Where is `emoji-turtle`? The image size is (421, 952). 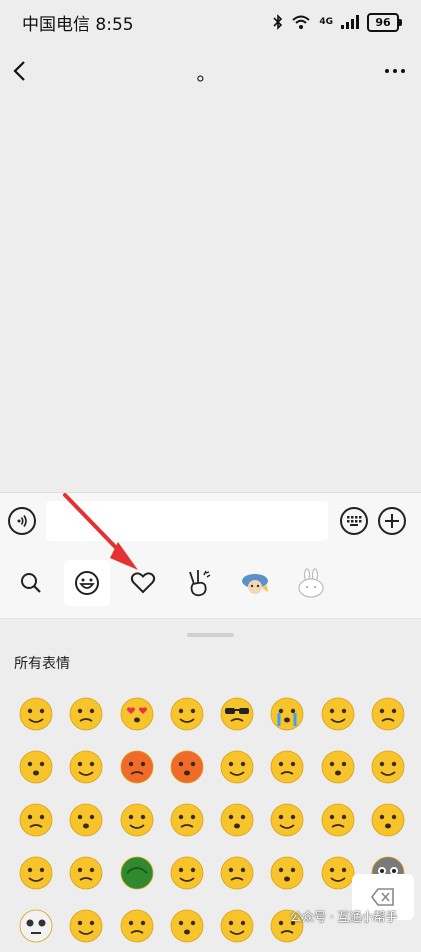 emoji-turtle is located at coordinates (137, 872).